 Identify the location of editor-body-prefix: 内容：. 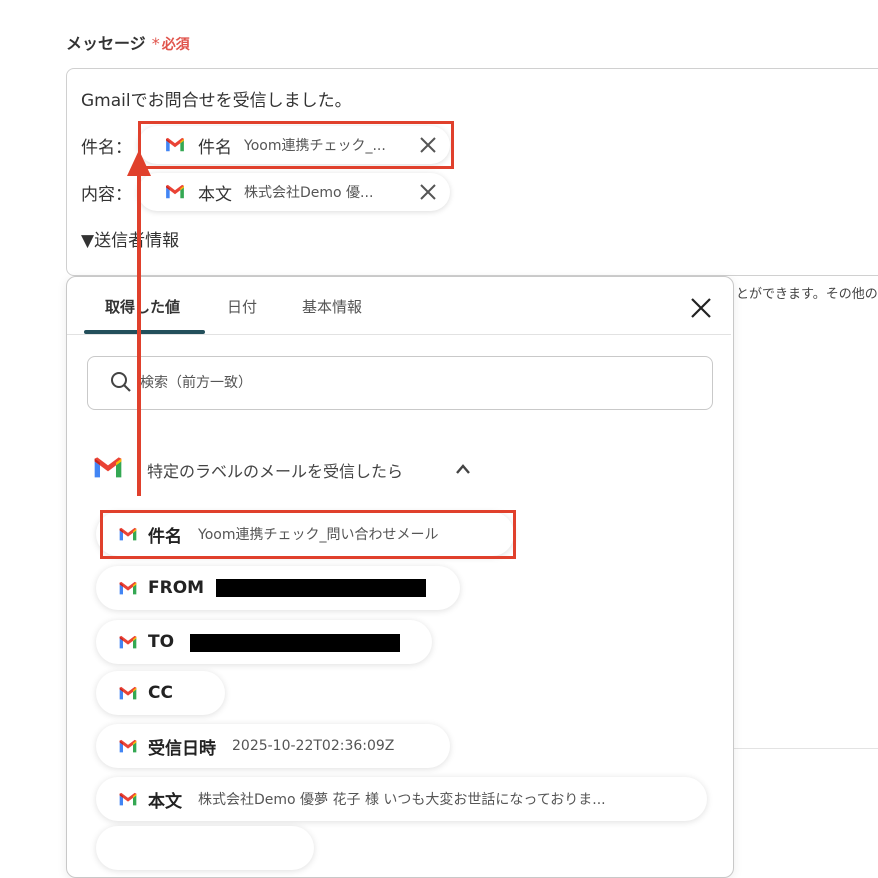
(106, 195).